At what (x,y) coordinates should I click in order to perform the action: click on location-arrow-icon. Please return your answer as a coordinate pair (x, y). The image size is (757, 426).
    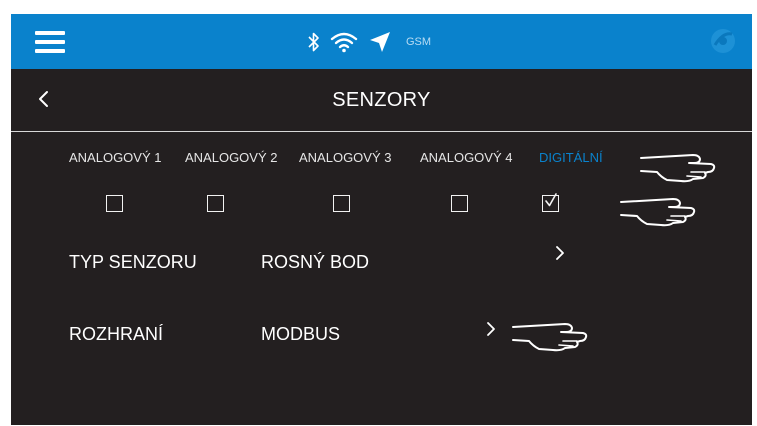
    Looking at the image, I should click on (380, 42).